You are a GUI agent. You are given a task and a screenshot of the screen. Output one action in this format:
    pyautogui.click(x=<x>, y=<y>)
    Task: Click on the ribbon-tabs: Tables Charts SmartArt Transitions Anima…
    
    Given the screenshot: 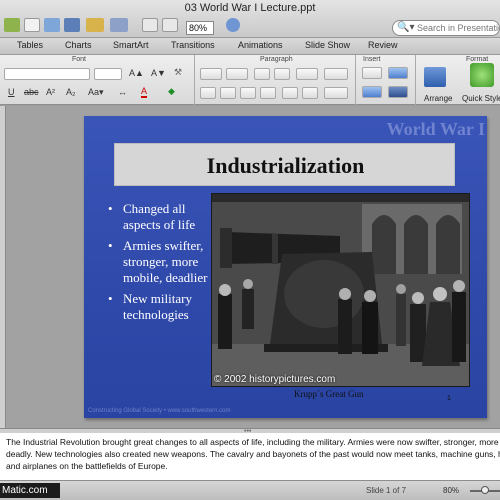 What is the action you would take?
    pyautogui.click(x=250, y=46)
    